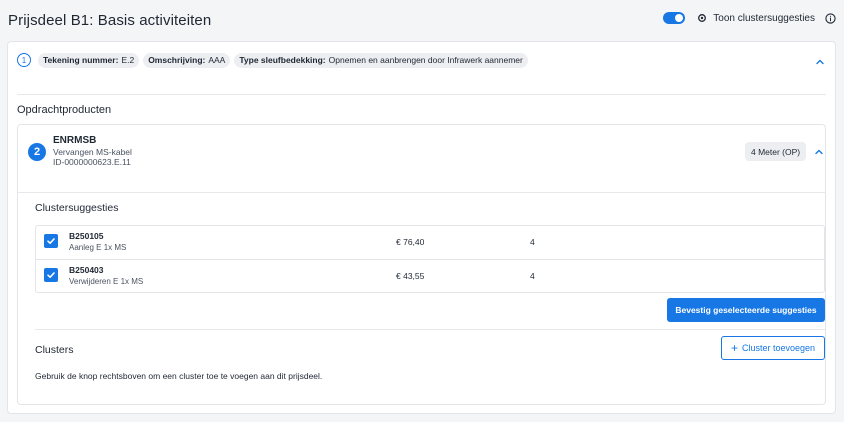 Image resolution: width=844 pixels, height=422 pixels. What do you see at coordinates (106, 281) in the screenshot?
I see `suggestion-description: Verwijderen E 1x MS` at bounding box center [106, 281].